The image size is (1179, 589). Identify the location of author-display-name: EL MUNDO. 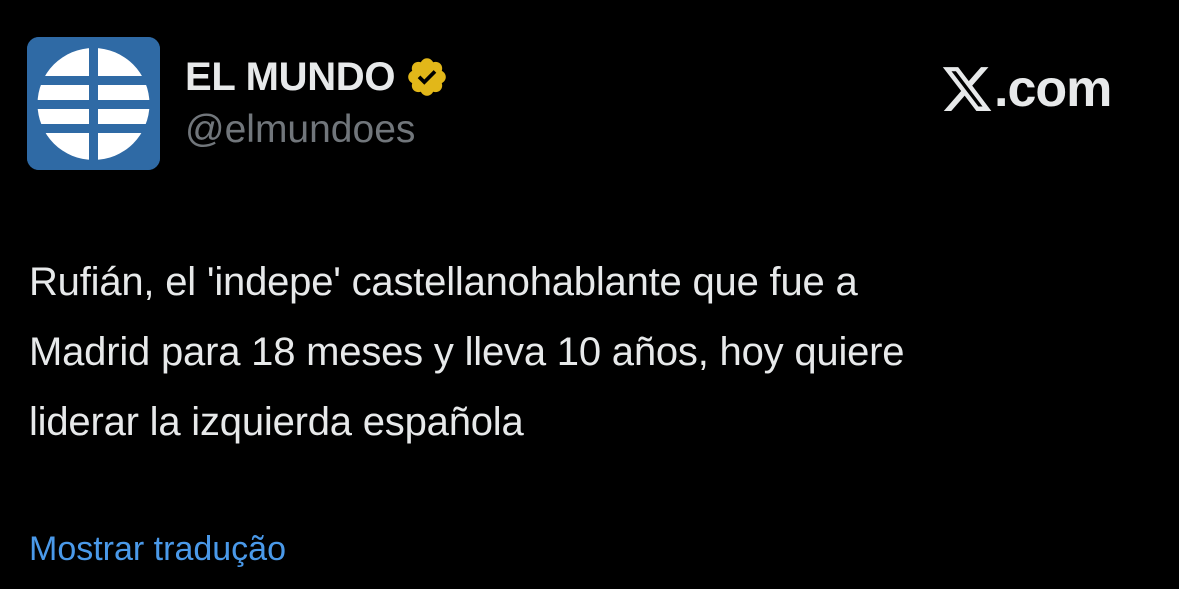
(290, 77).